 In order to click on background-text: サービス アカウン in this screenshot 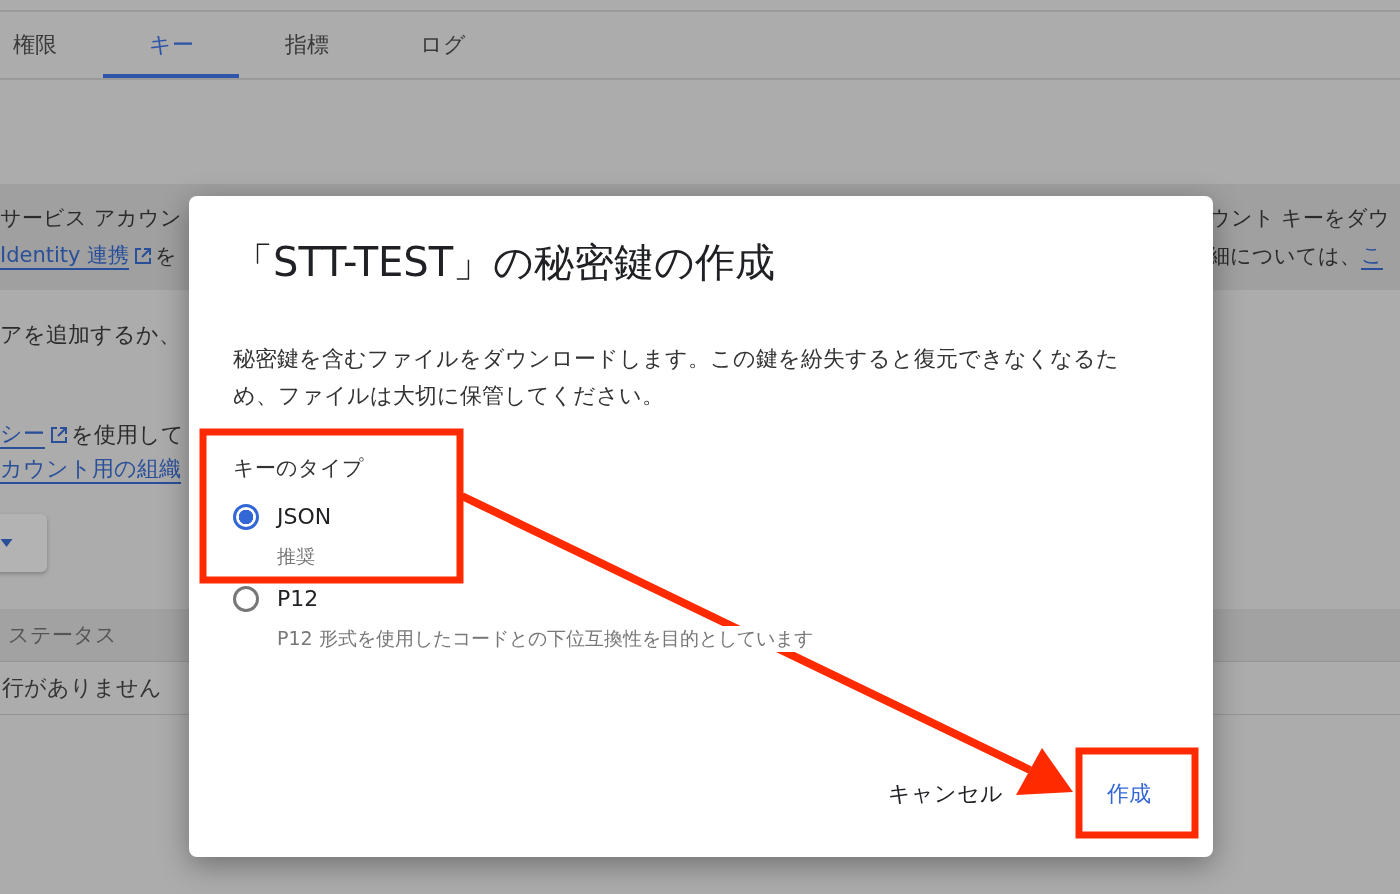, I will do `click(91, 218)`.